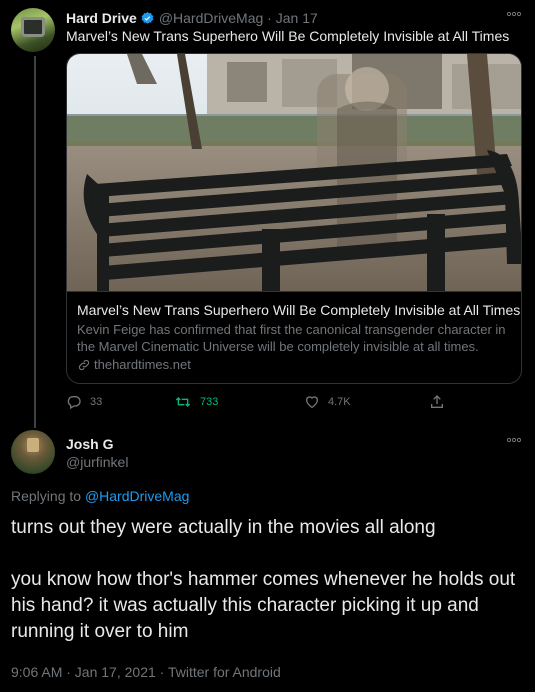 The width and height of the screenshot is (535, 692). I want to click on retweet-count: 733, so click(209, 402).